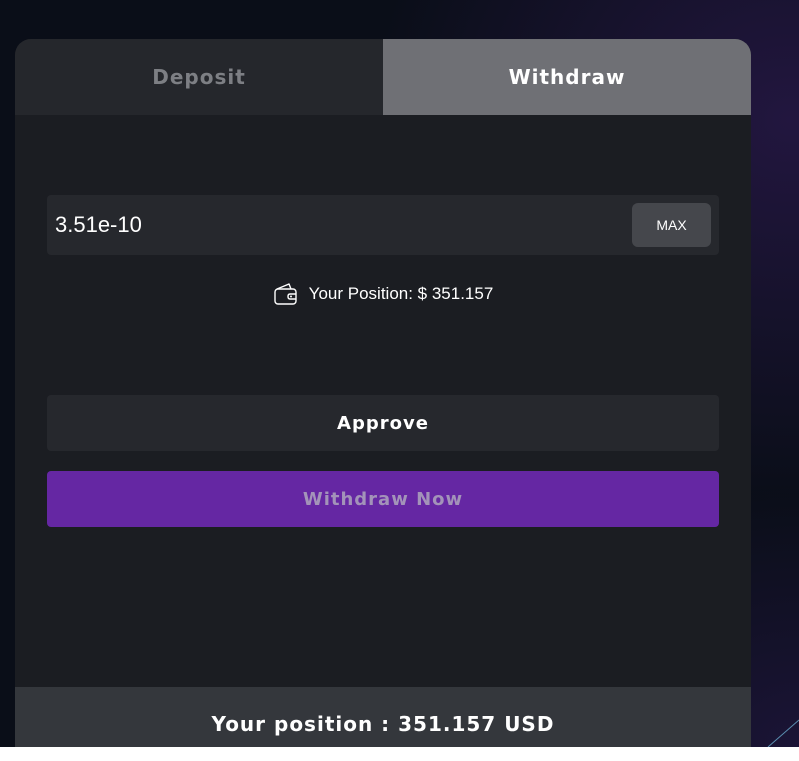 This screenshot has width=799, height=761. What do you see at coordinates (383, 499) in the screenshot?
I see `withdraw-now-button: Withdraw Now` at bounding box center [383, 499].